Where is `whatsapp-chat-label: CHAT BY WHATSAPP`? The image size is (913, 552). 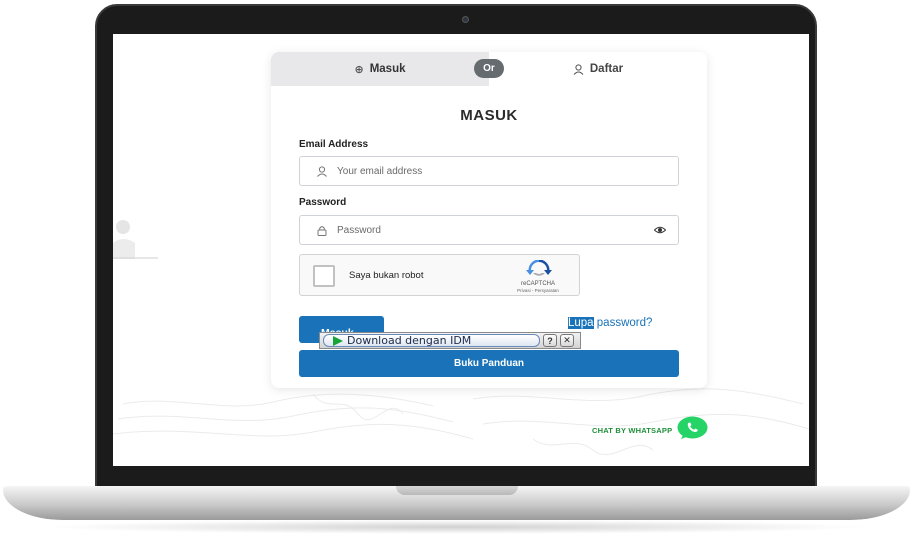 whatsapp-chat-label: CHAT BY WHATSAPP is located at coordinates (632, 430).